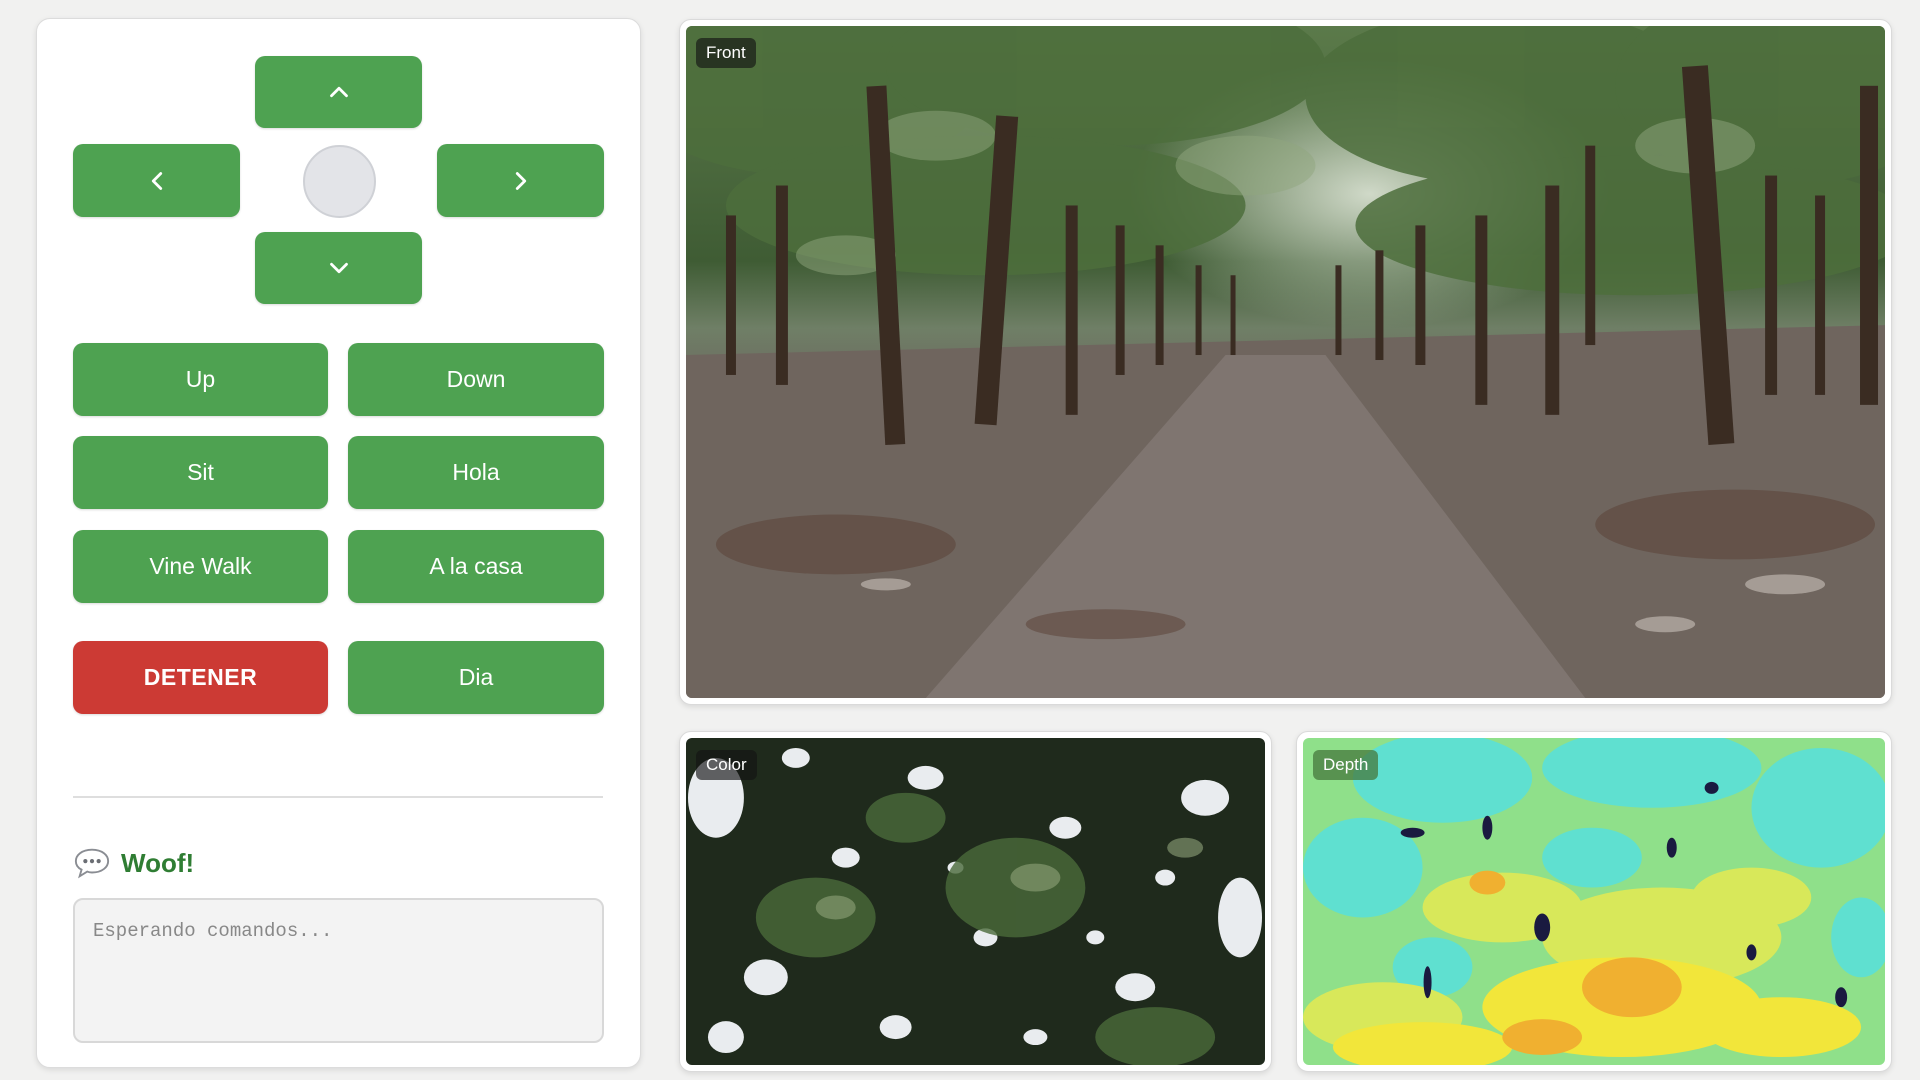 This screenshot has width=1920, height=1080. I want to click on joystick-knob, so click(339, 181).